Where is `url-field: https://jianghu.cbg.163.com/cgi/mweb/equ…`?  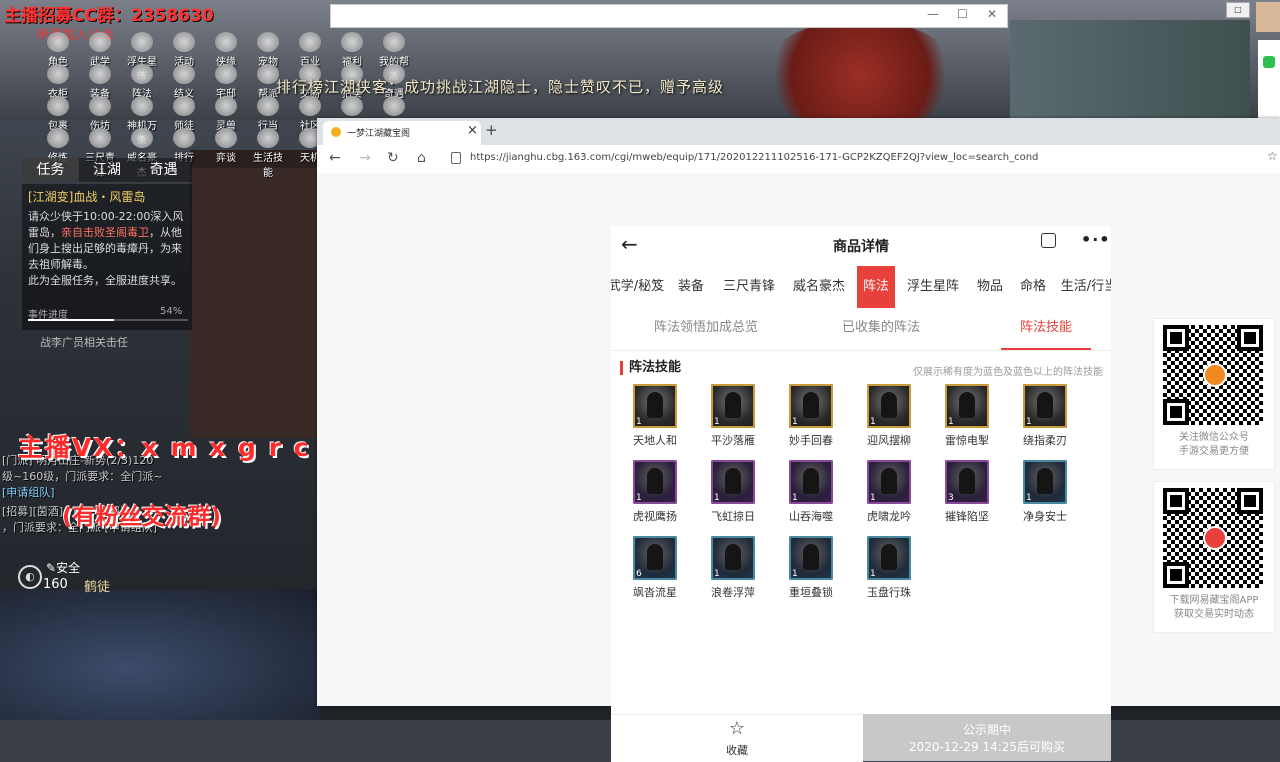
url-field: https://jianghu.cbg.163.com/cgi/mweb/equ… is located at coordinates (754, 157).